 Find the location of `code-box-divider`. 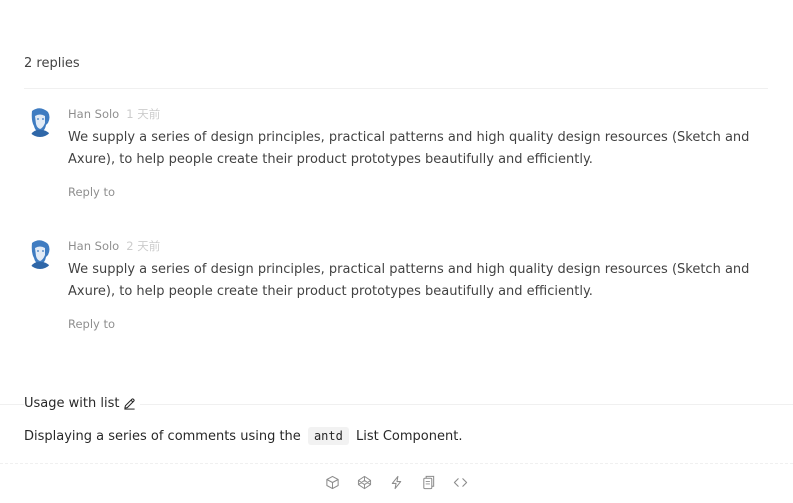

code-box-divider is located at coordinates (396, 463).